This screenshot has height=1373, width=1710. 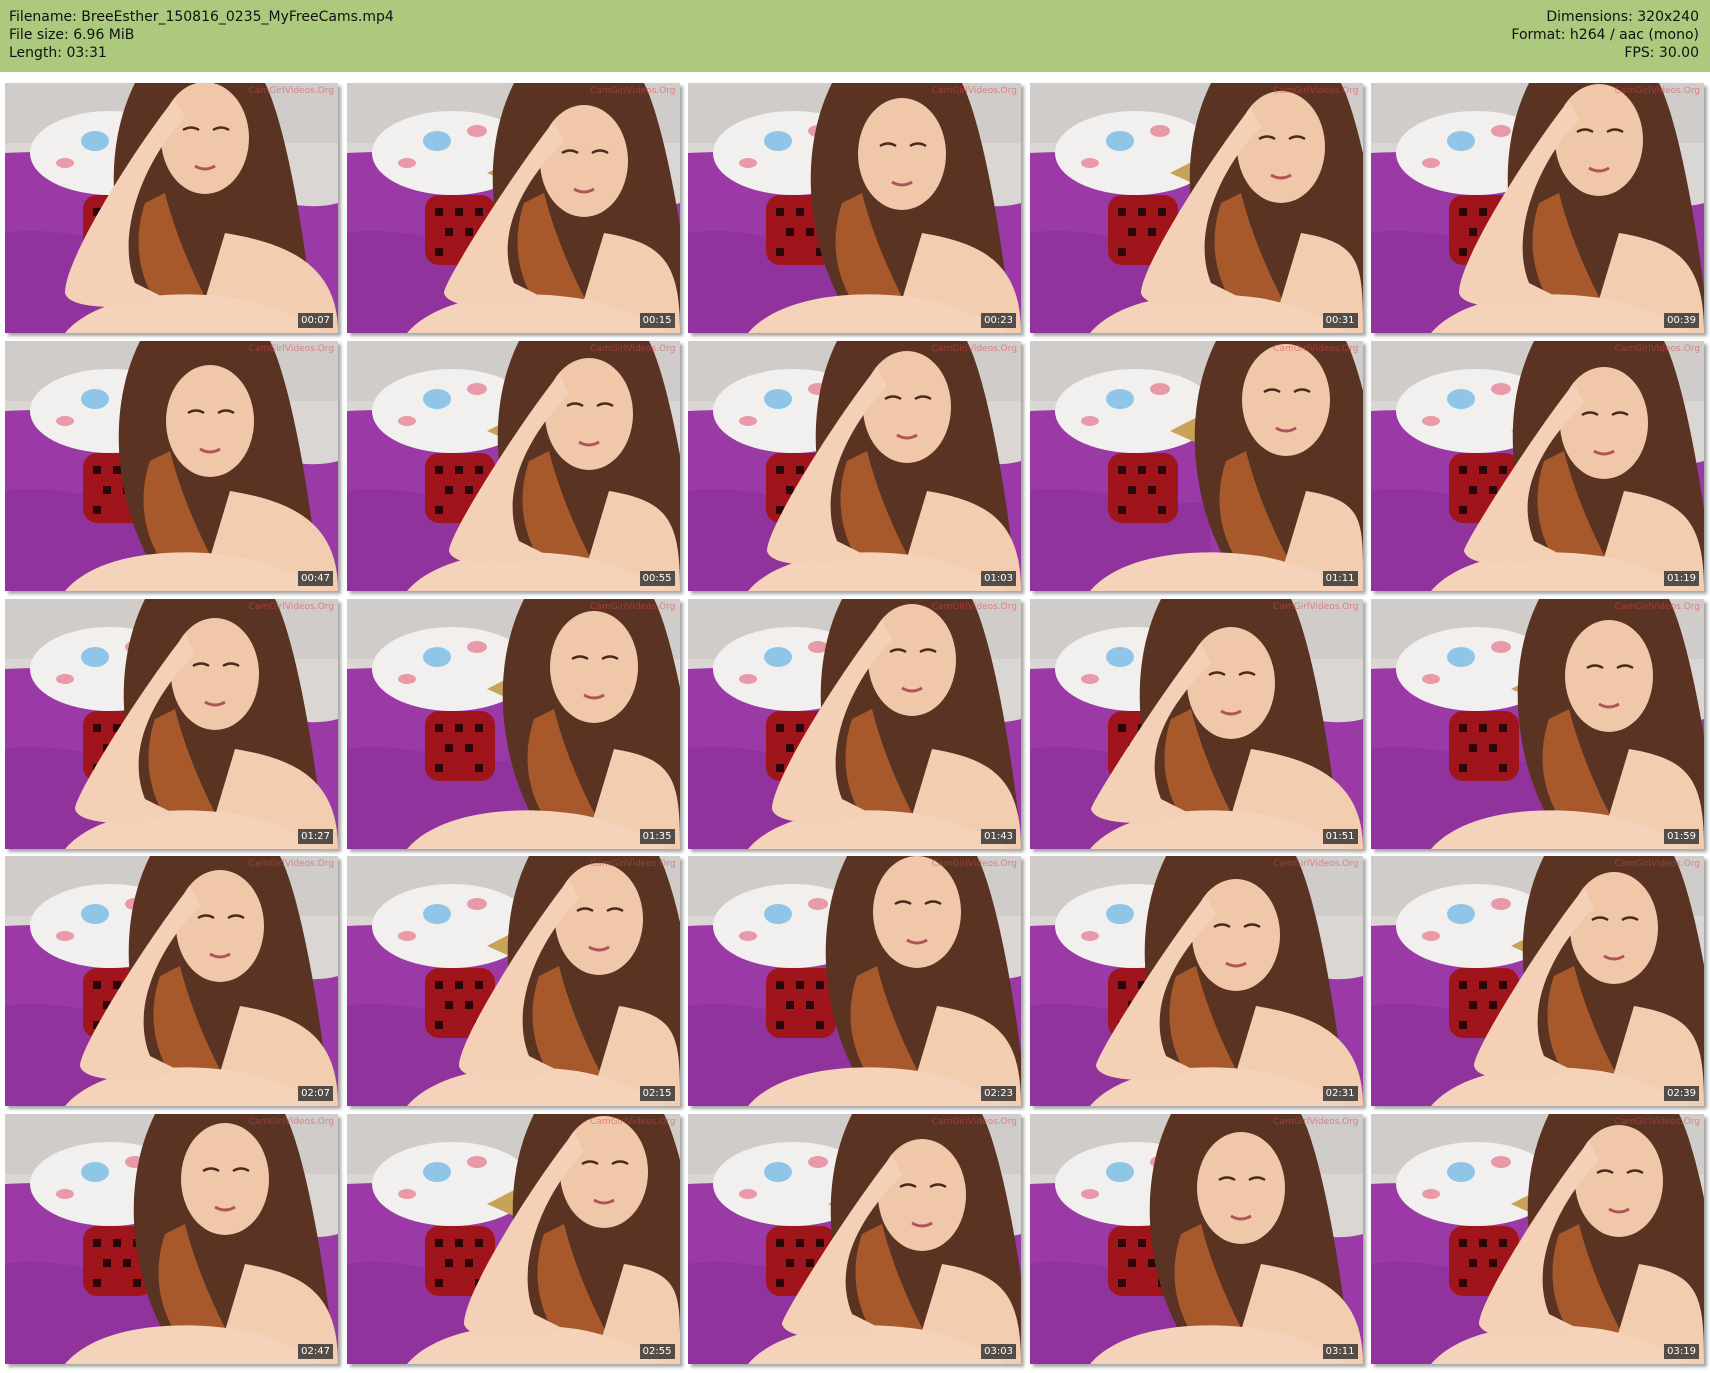 I want to click on timestamp-label: 02:07, so click(x=315, y=1094).